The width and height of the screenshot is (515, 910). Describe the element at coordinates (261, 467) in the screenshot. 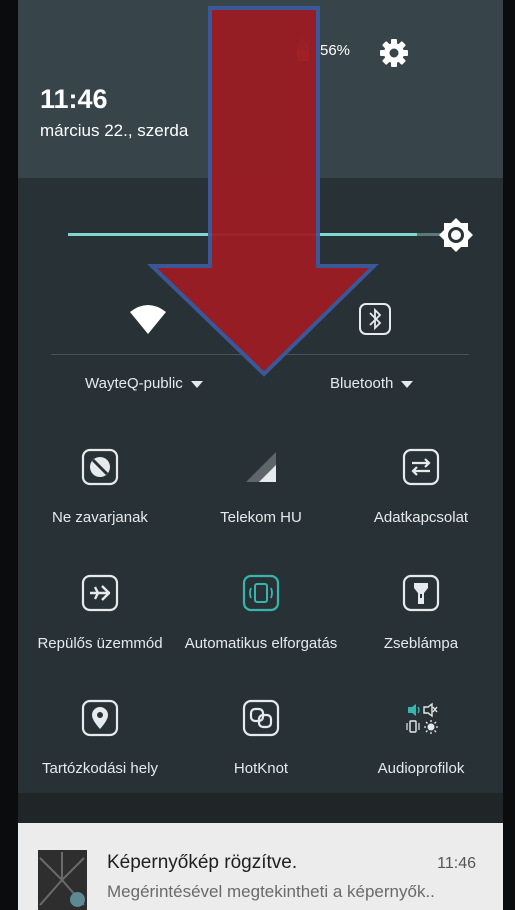

I see `signal-icon` at that location.